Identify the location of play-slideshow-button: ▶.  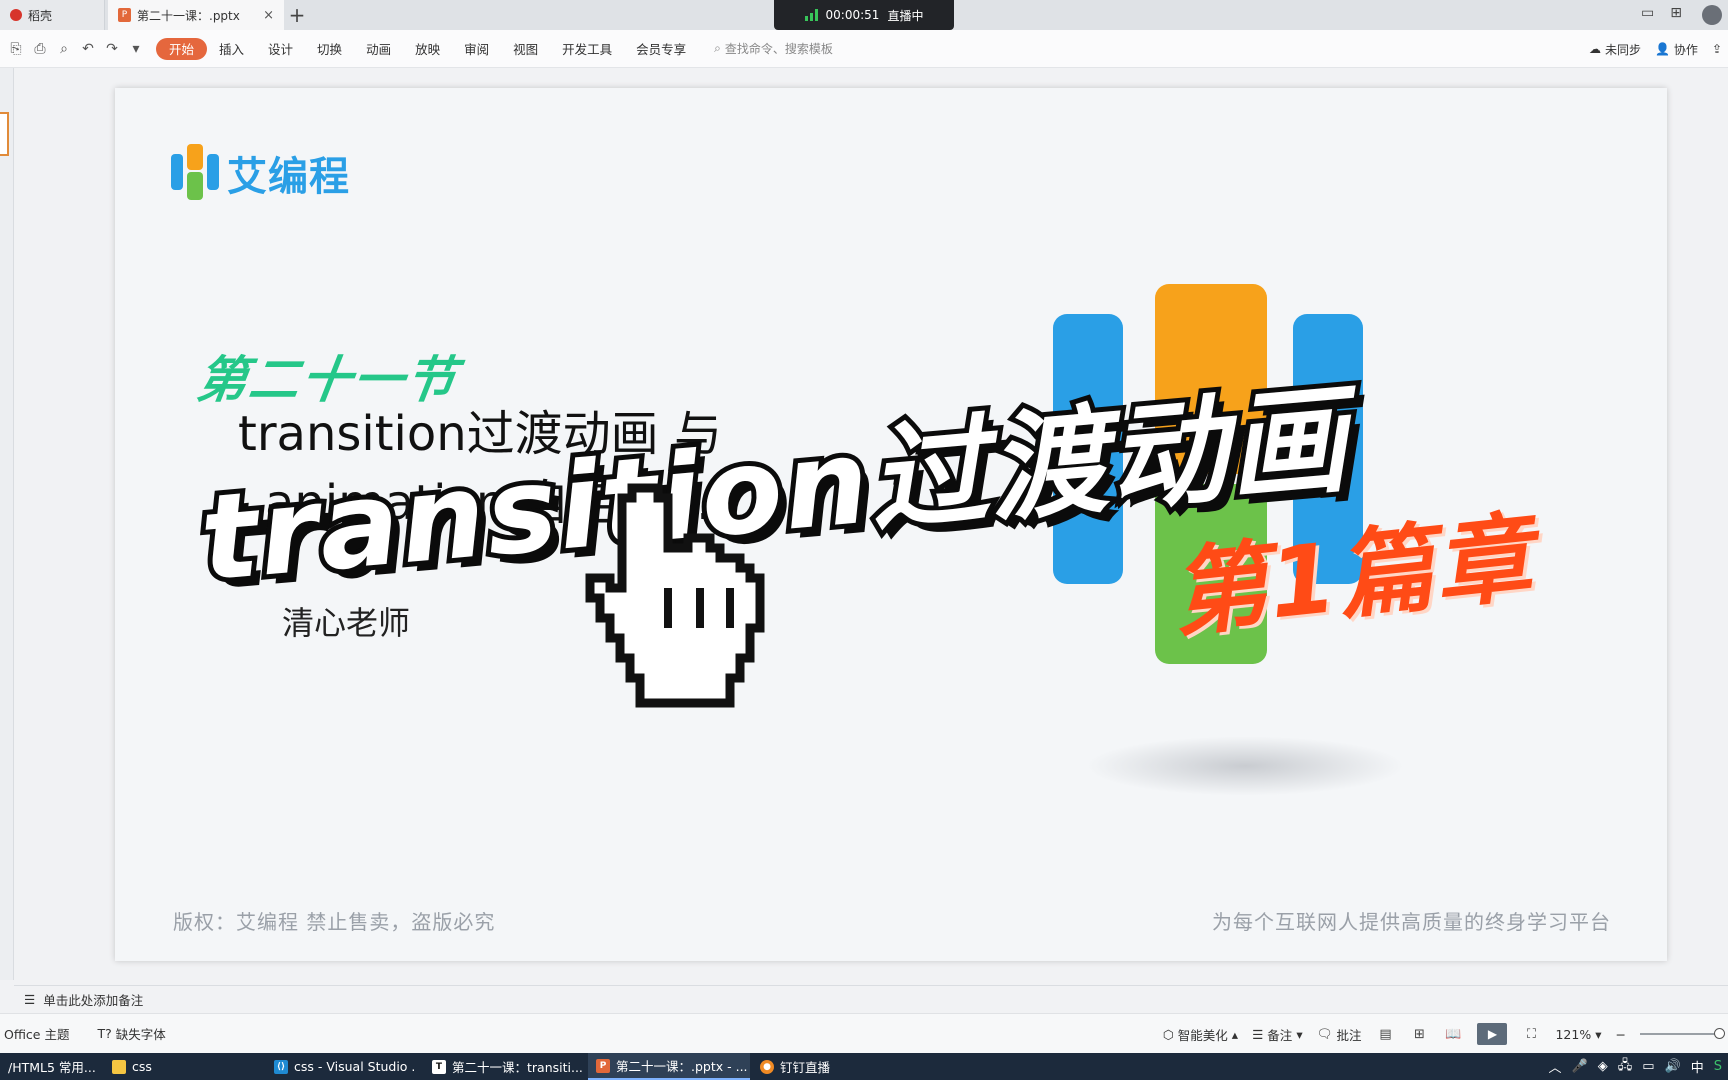
(1492, 1034).